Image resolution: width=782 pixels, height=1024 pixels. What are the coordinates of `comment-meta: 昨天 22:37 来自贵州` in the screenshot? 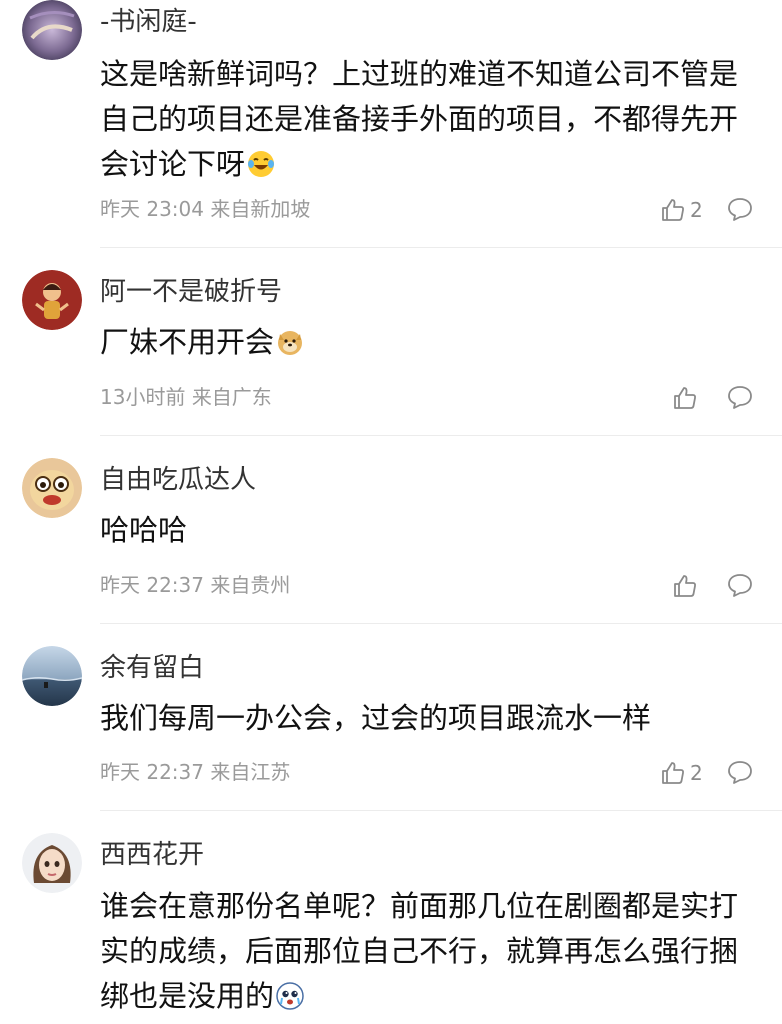 It's located at (195, 585).